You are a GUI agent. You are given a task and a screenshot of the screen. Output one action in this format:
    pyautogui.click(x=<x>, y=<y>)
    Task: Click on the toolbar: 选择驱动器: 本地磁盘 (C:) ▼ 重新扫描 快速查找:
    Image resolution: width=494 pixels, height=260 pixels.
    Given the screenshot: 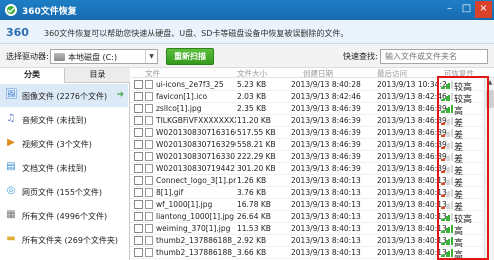 What is the action you would take?
    pyautogui.click(x=247, y=56)
    